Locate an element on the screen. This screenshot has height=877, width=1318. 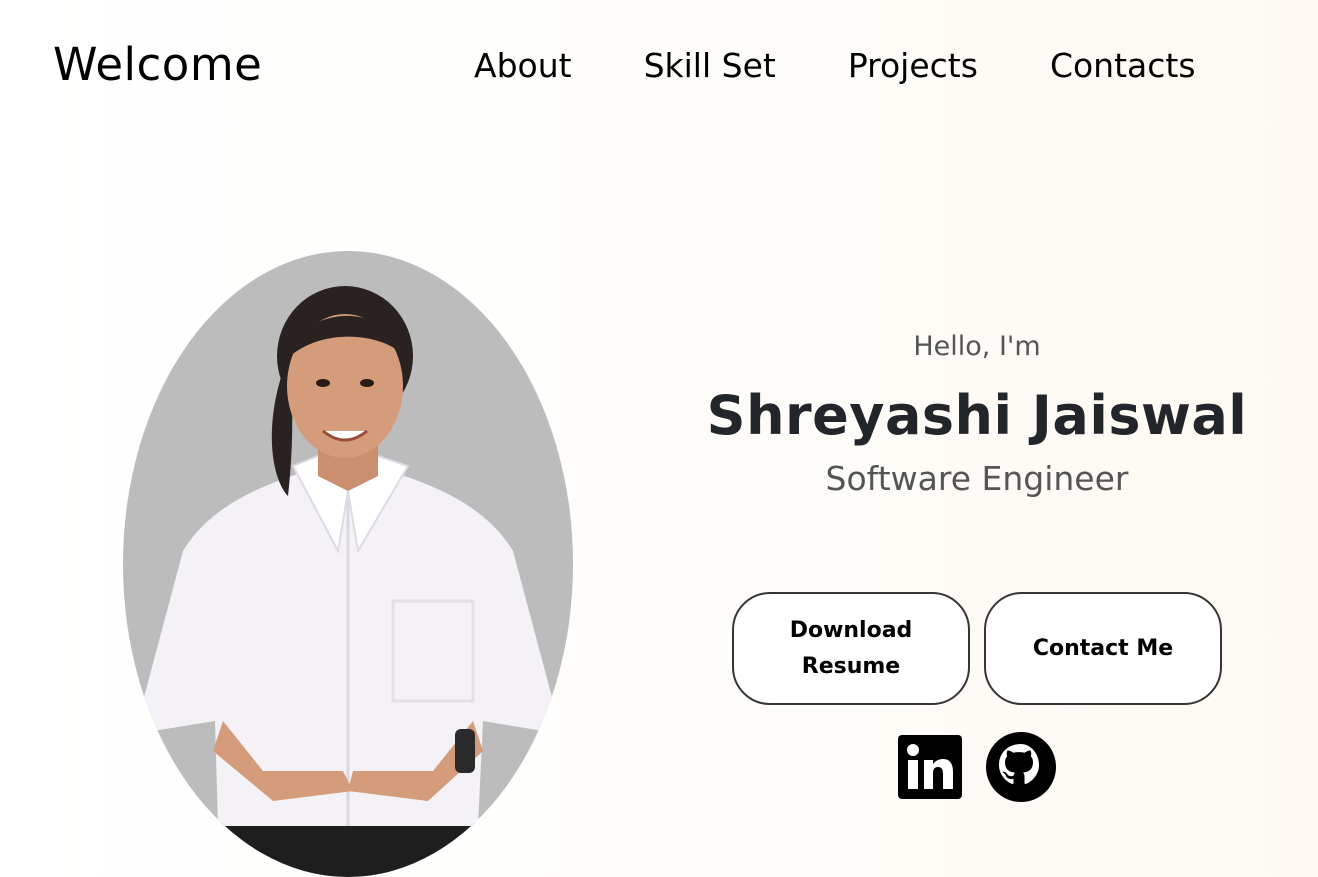
hero-greeting: Hello, I'm is located at coordinates (977, 346).